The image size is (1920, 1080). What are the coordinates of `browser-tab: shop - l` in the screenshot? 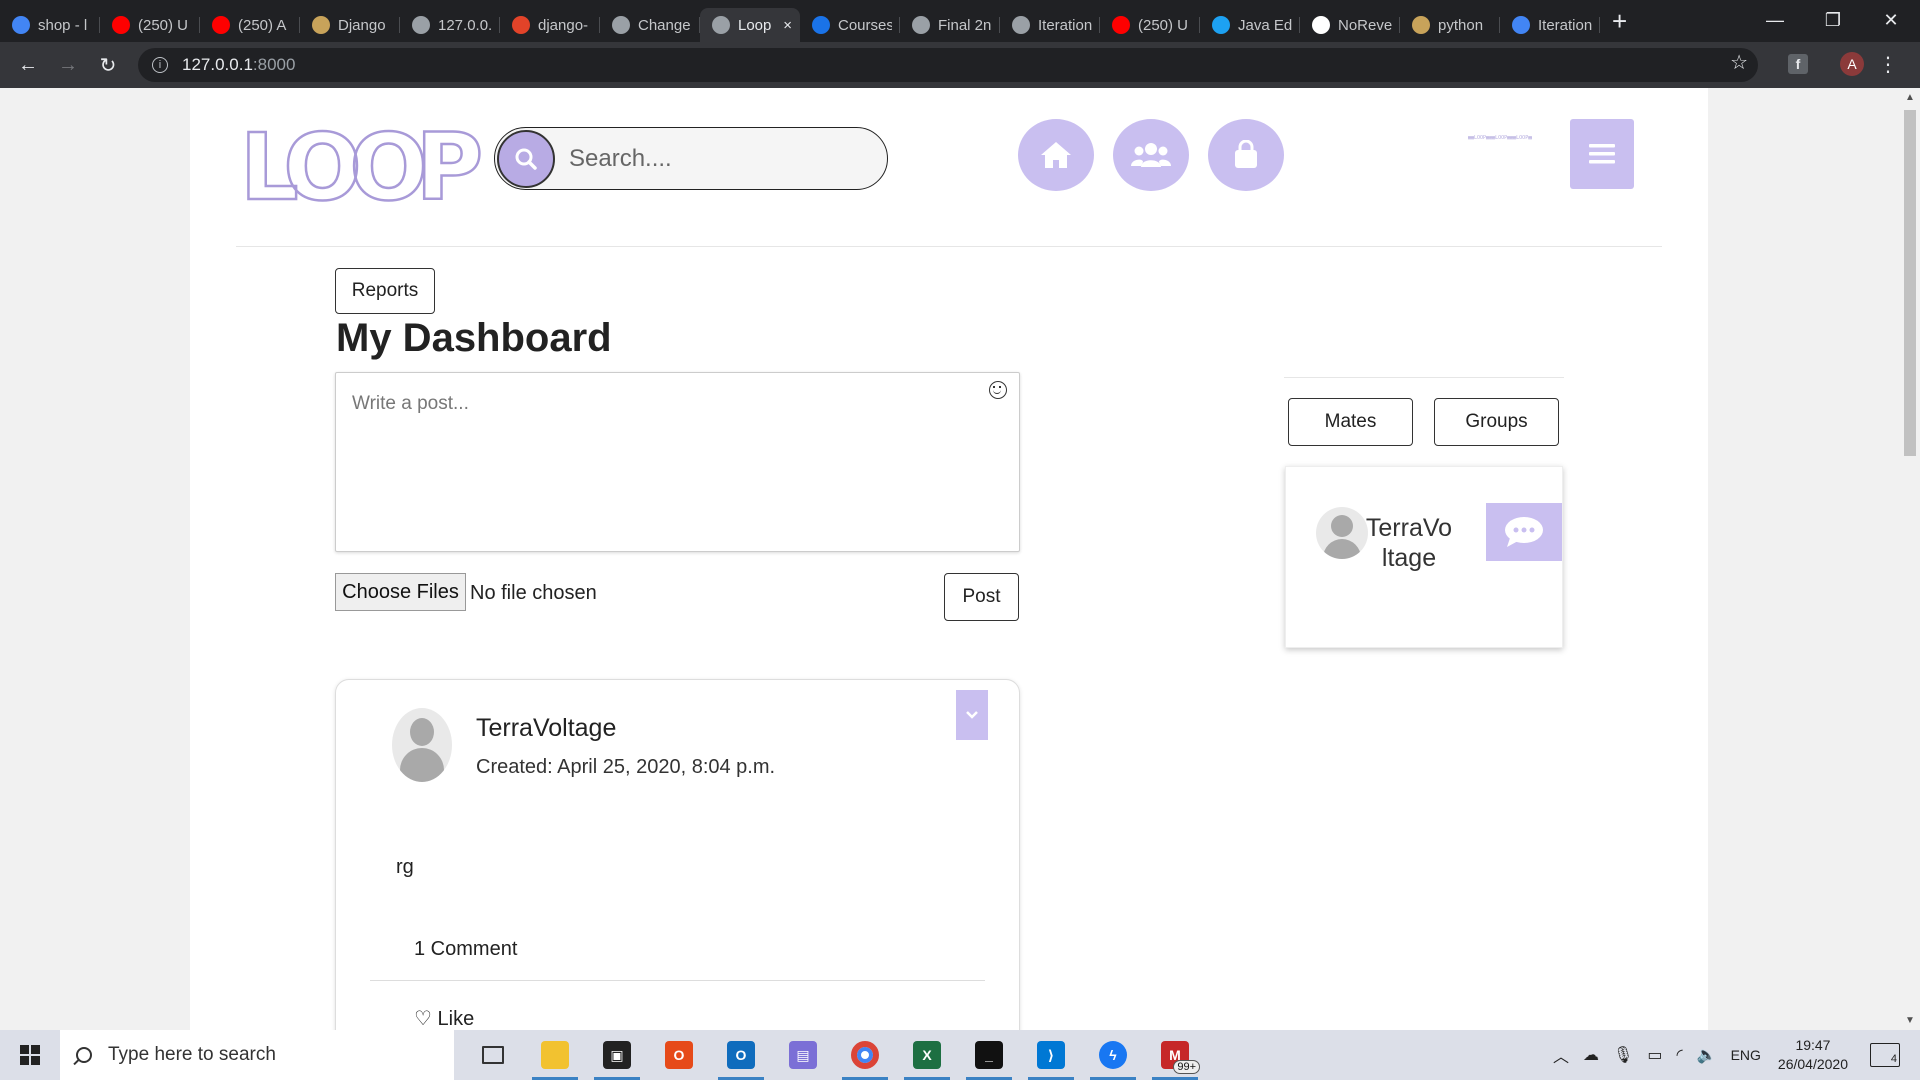 It's located at (50, 25).